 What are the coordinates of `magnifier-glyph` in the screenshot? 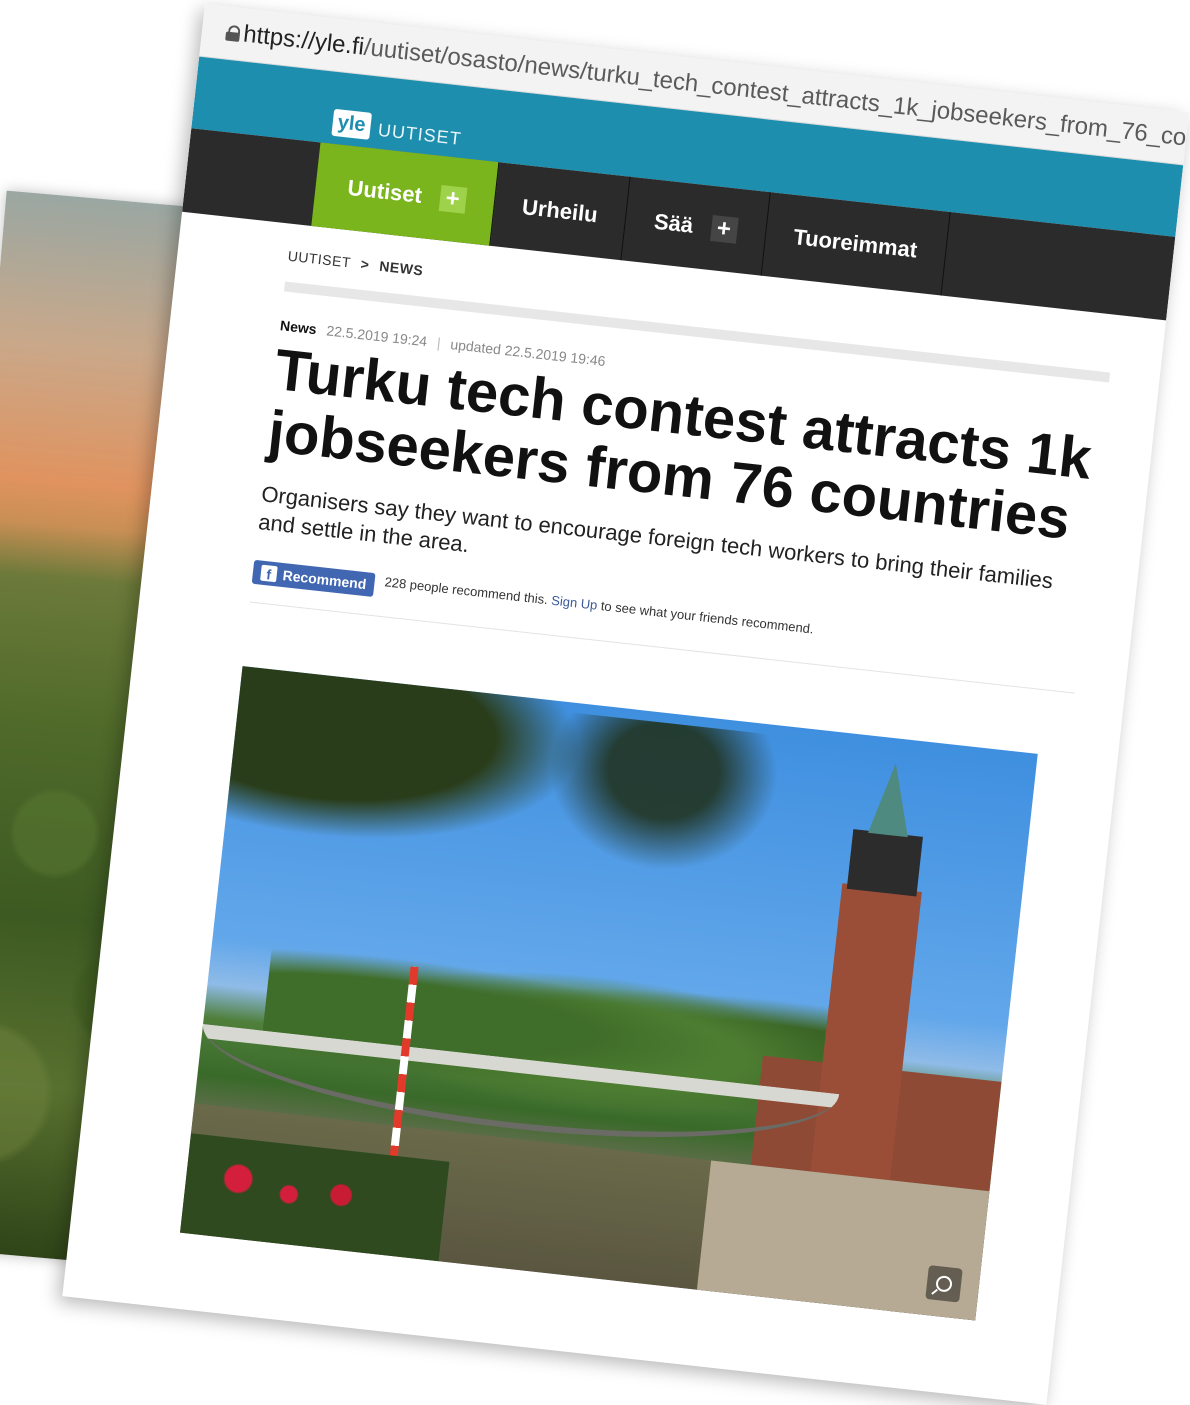 It's located at (944, 1283).